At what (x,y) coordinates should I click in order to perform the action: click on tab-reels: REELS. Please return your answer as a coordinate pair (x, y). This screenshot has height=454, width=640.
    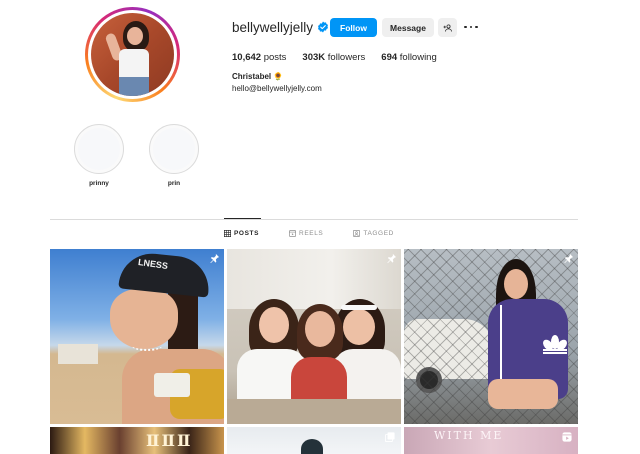
    Looking at the image, I should click on (306, 233).